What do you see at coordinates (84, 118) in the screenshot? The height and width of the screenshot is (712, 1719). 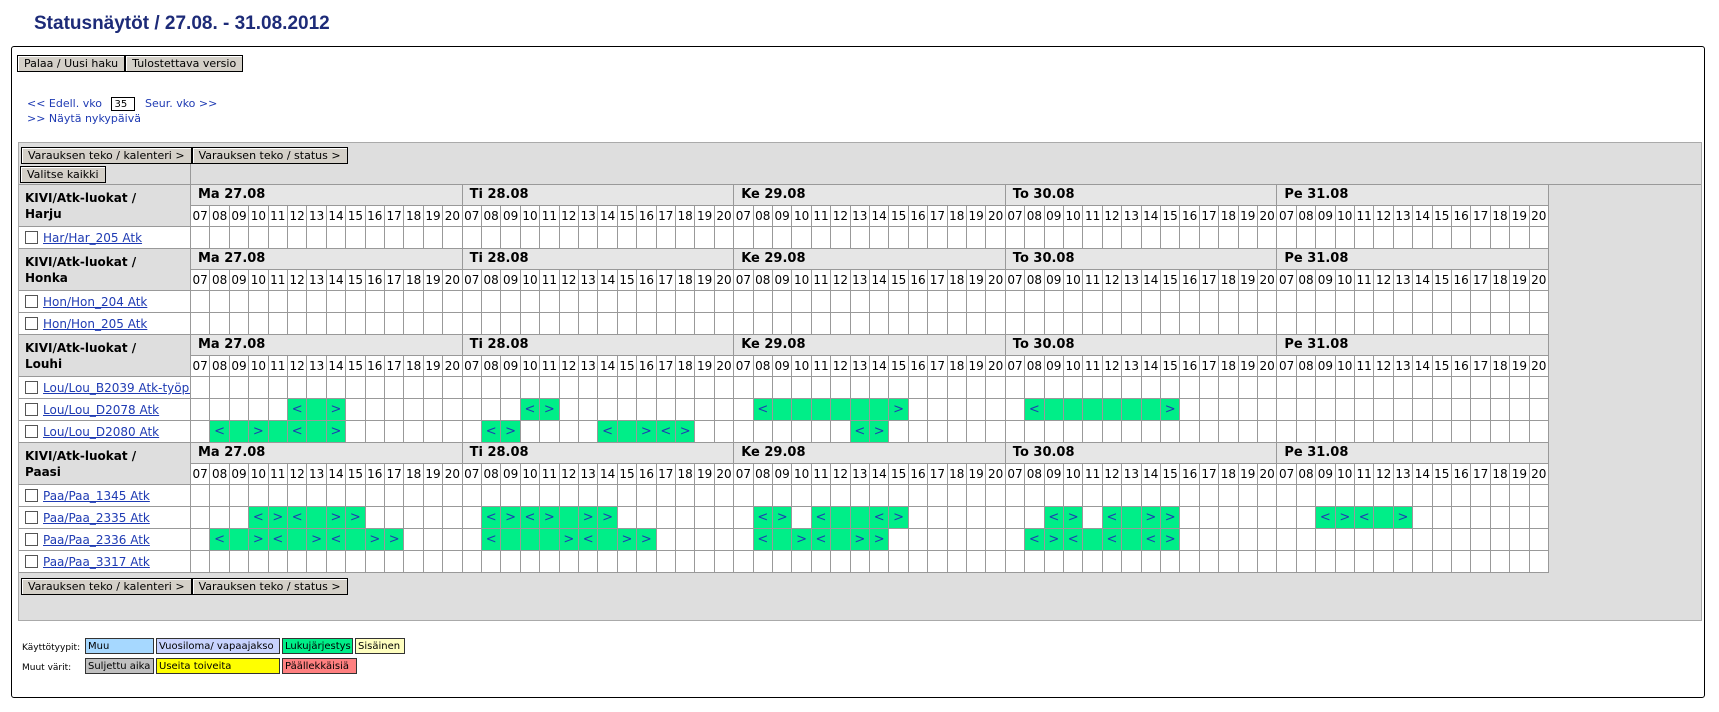 I see `show-today-link: >> Näytä nykypäivä` at bounding box center [84, 118].